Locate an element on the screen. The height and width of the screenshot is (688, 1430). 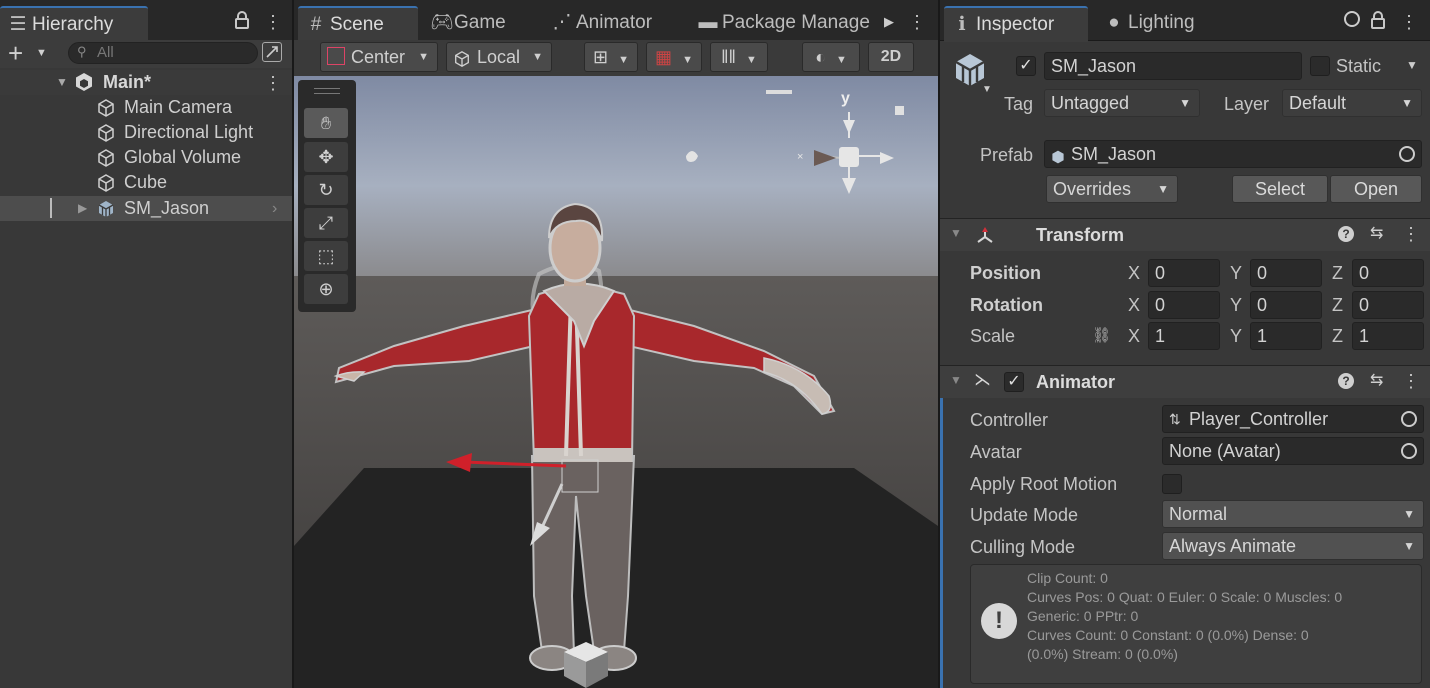
palette-grip is located at coordinates (327, 91).